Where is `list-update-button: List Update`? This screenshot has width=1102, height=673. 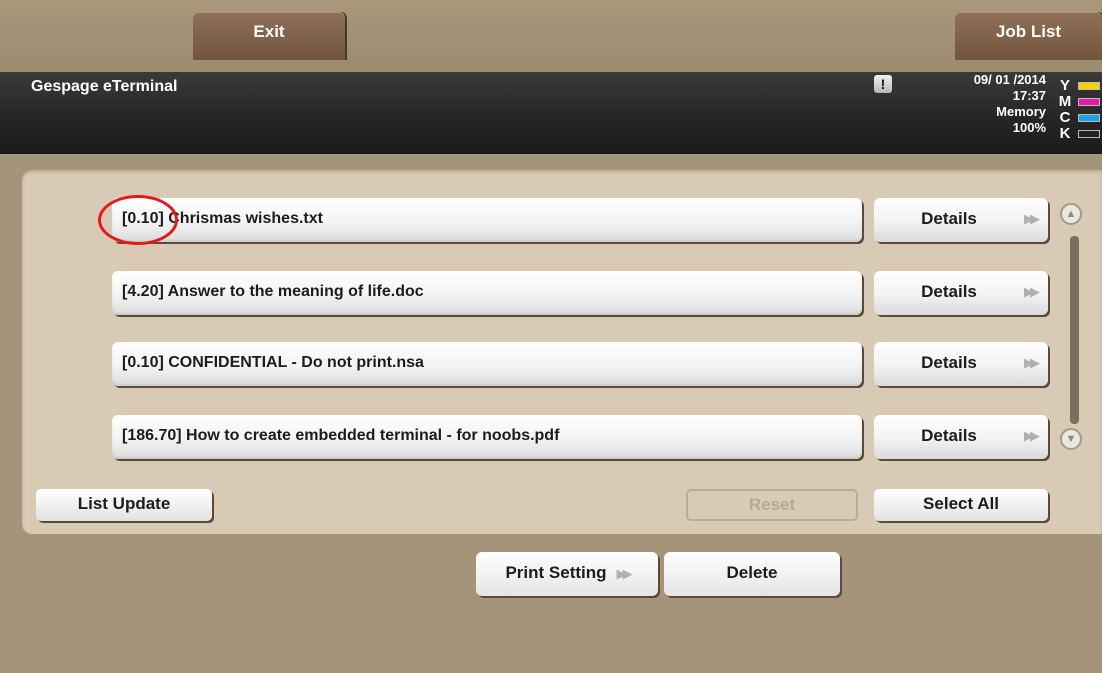
list-update-button: List Update is located at coordinates (124, 505).